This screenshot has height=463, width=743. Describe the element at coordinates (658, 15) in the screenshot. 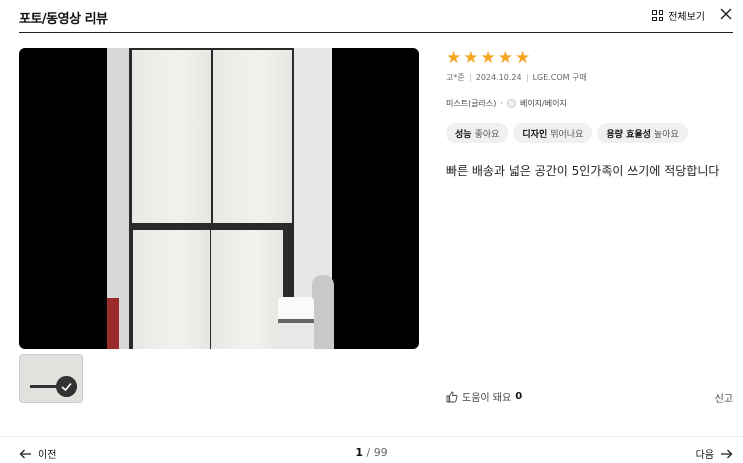

I see `grid-icon` at that location.